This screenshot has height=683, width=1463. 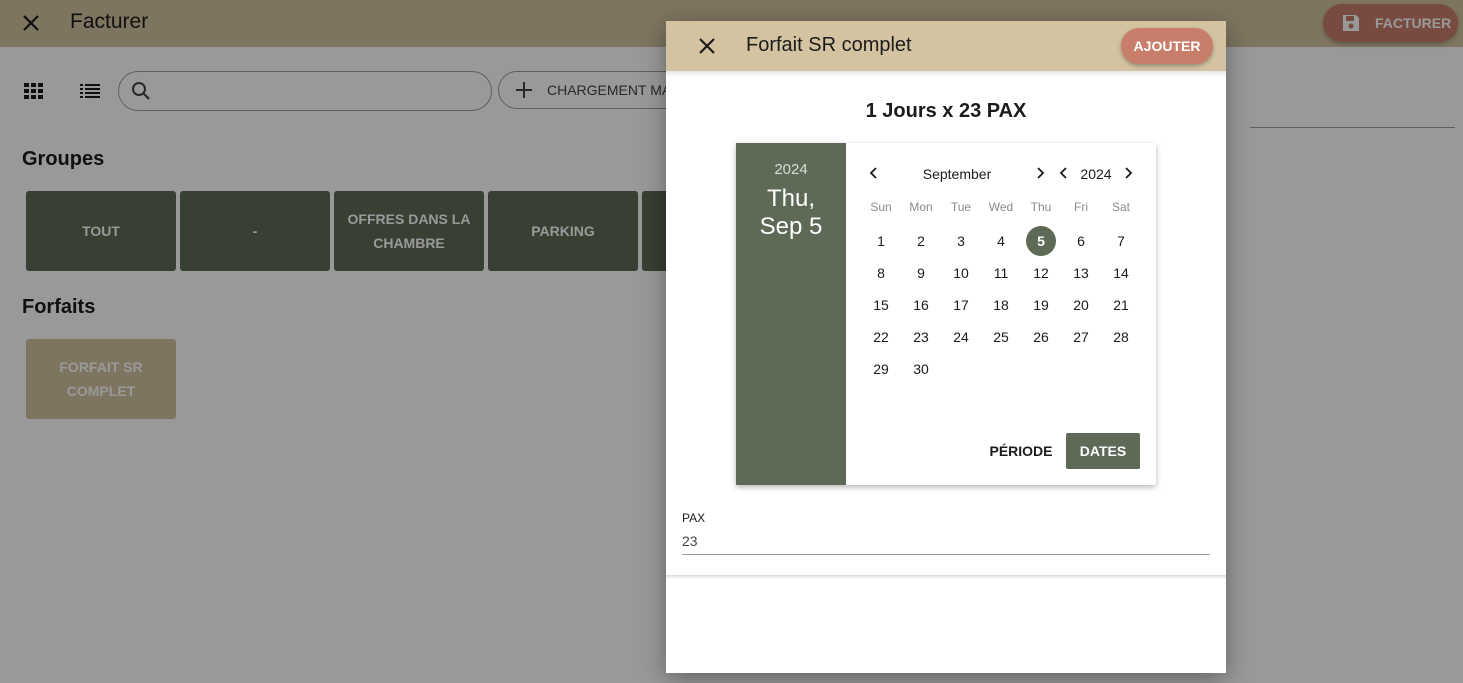 I want to click on calendar-day: 6, so click(x=1081, y=241).